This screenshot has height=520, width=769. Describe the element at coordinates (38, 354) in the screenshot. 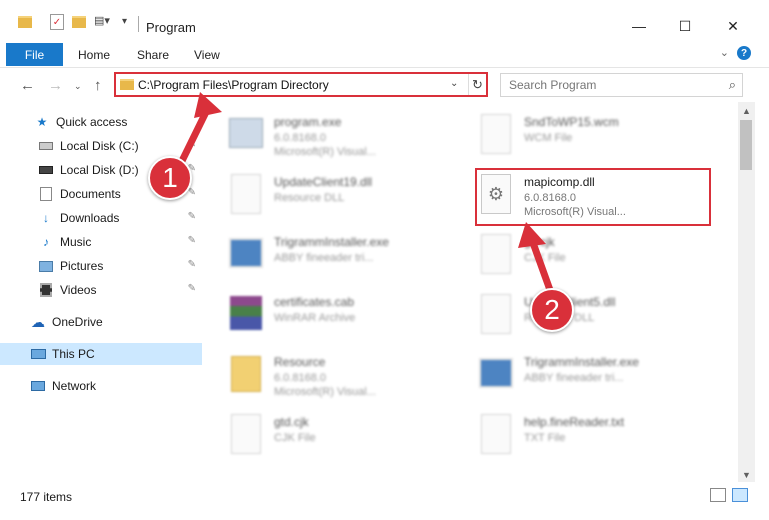

I see `computer-icon` at that location.